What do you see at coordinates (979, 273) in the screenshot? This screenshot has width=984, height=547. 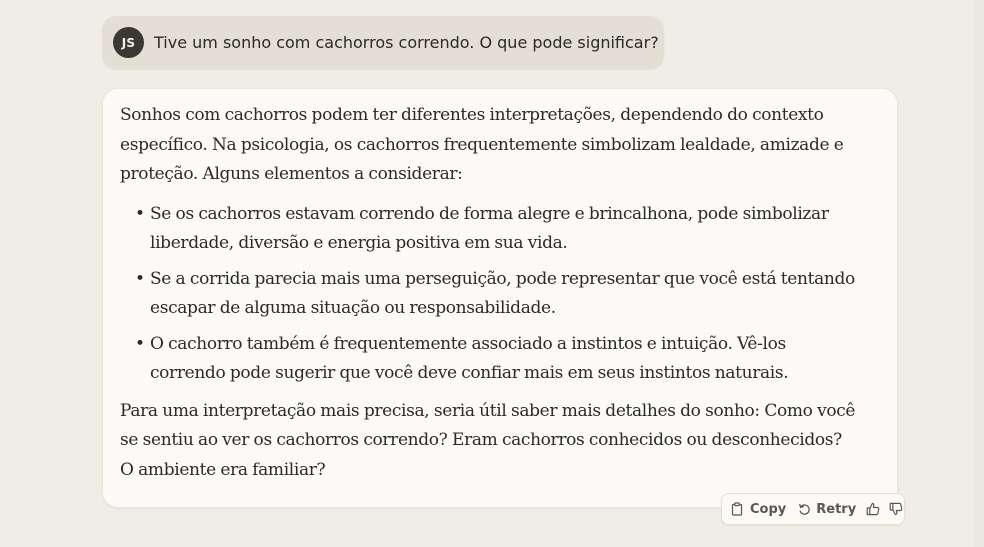 I see `scrollbar-track` at bounding box center [979, 273].